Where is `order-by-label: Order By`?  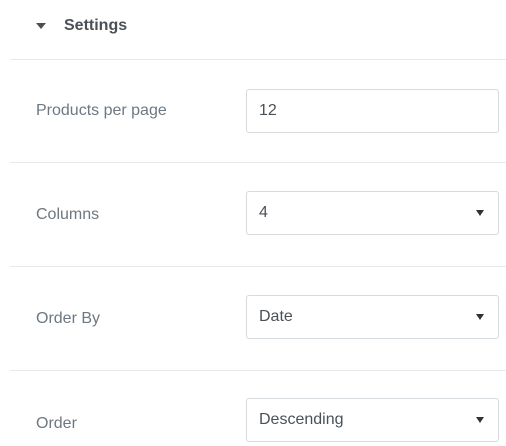
order-by-label: Order By is located at coordinates (68, 318).